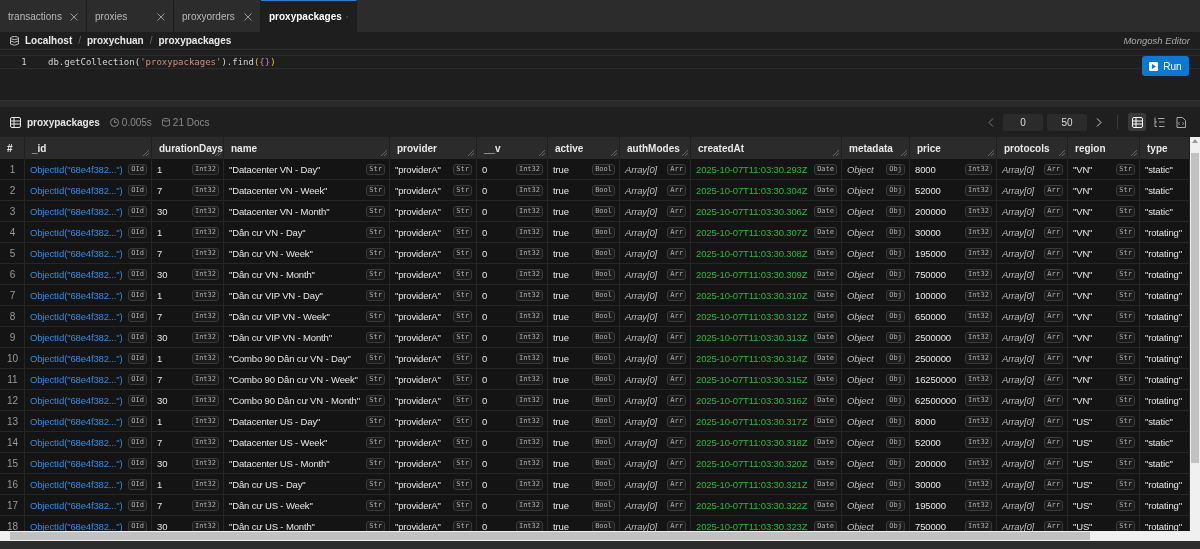 The height and width of the screenshot is (549, 1200). Describe the element at coordinates (752, 190) in the screenshot. I see `cell-value: 2025-10-07T11:03:30.304Z` at that location.